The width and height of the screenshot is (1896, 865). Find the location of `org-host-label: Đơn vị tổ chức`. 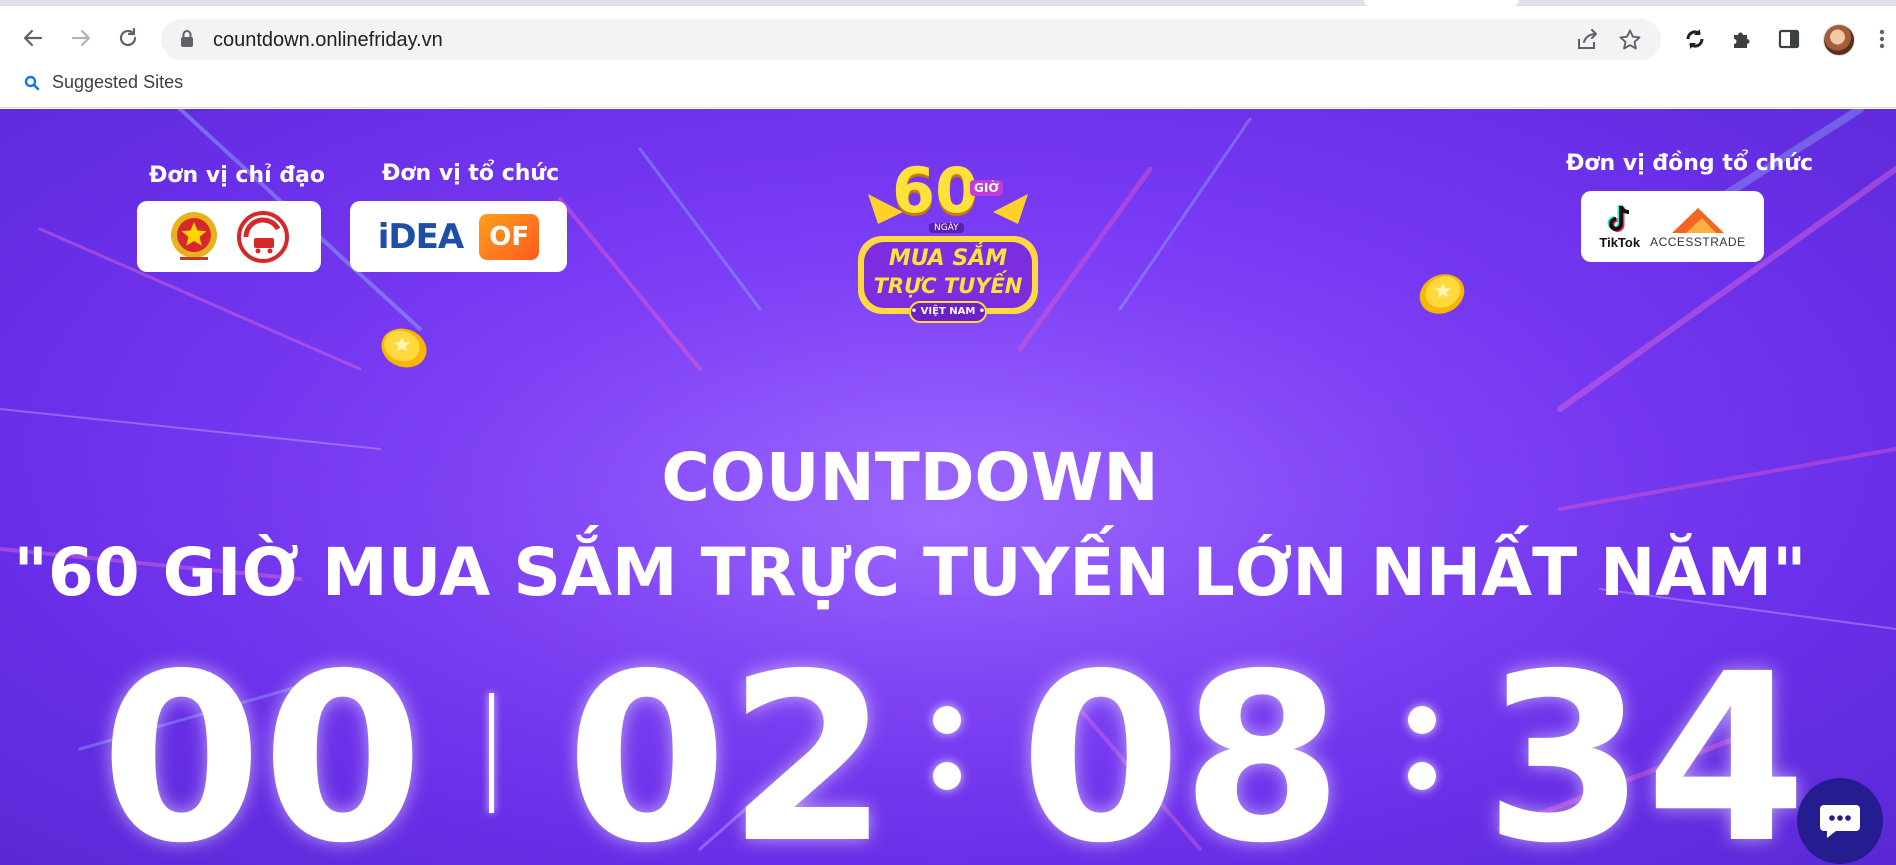

org-host-label: Đơn vị tổ chức is located at coordinates (471, 173).